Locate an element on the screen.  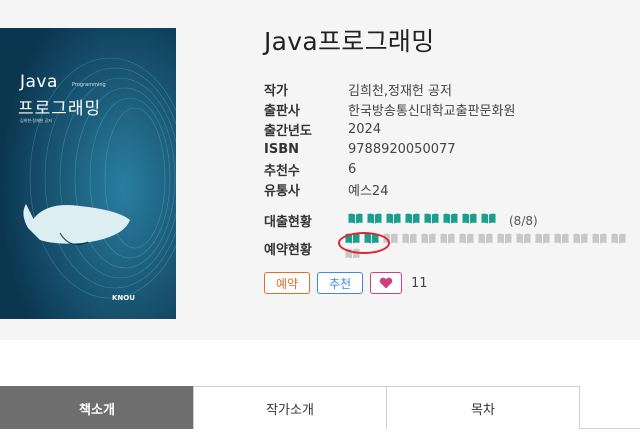
cover-subtitle-en: Programming is located at coordinates (89, 85).